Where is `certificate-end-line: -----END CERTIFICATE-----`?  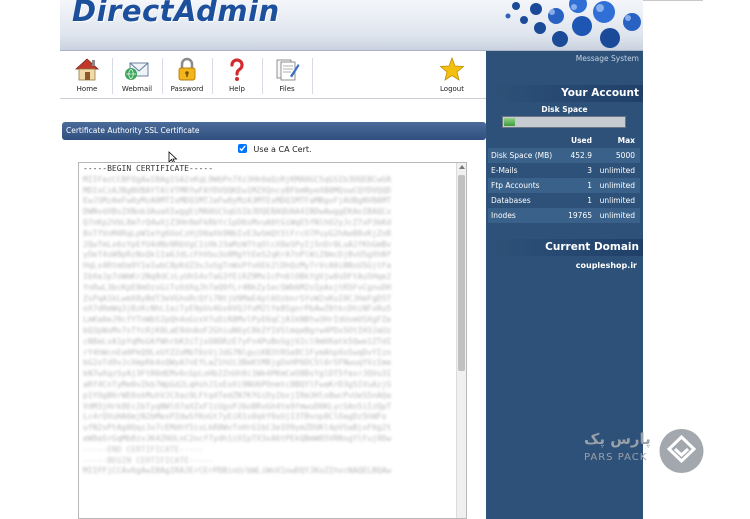 certificate-end-line: -----END CERTIFICATE----- is located at coordinates (143, 449).